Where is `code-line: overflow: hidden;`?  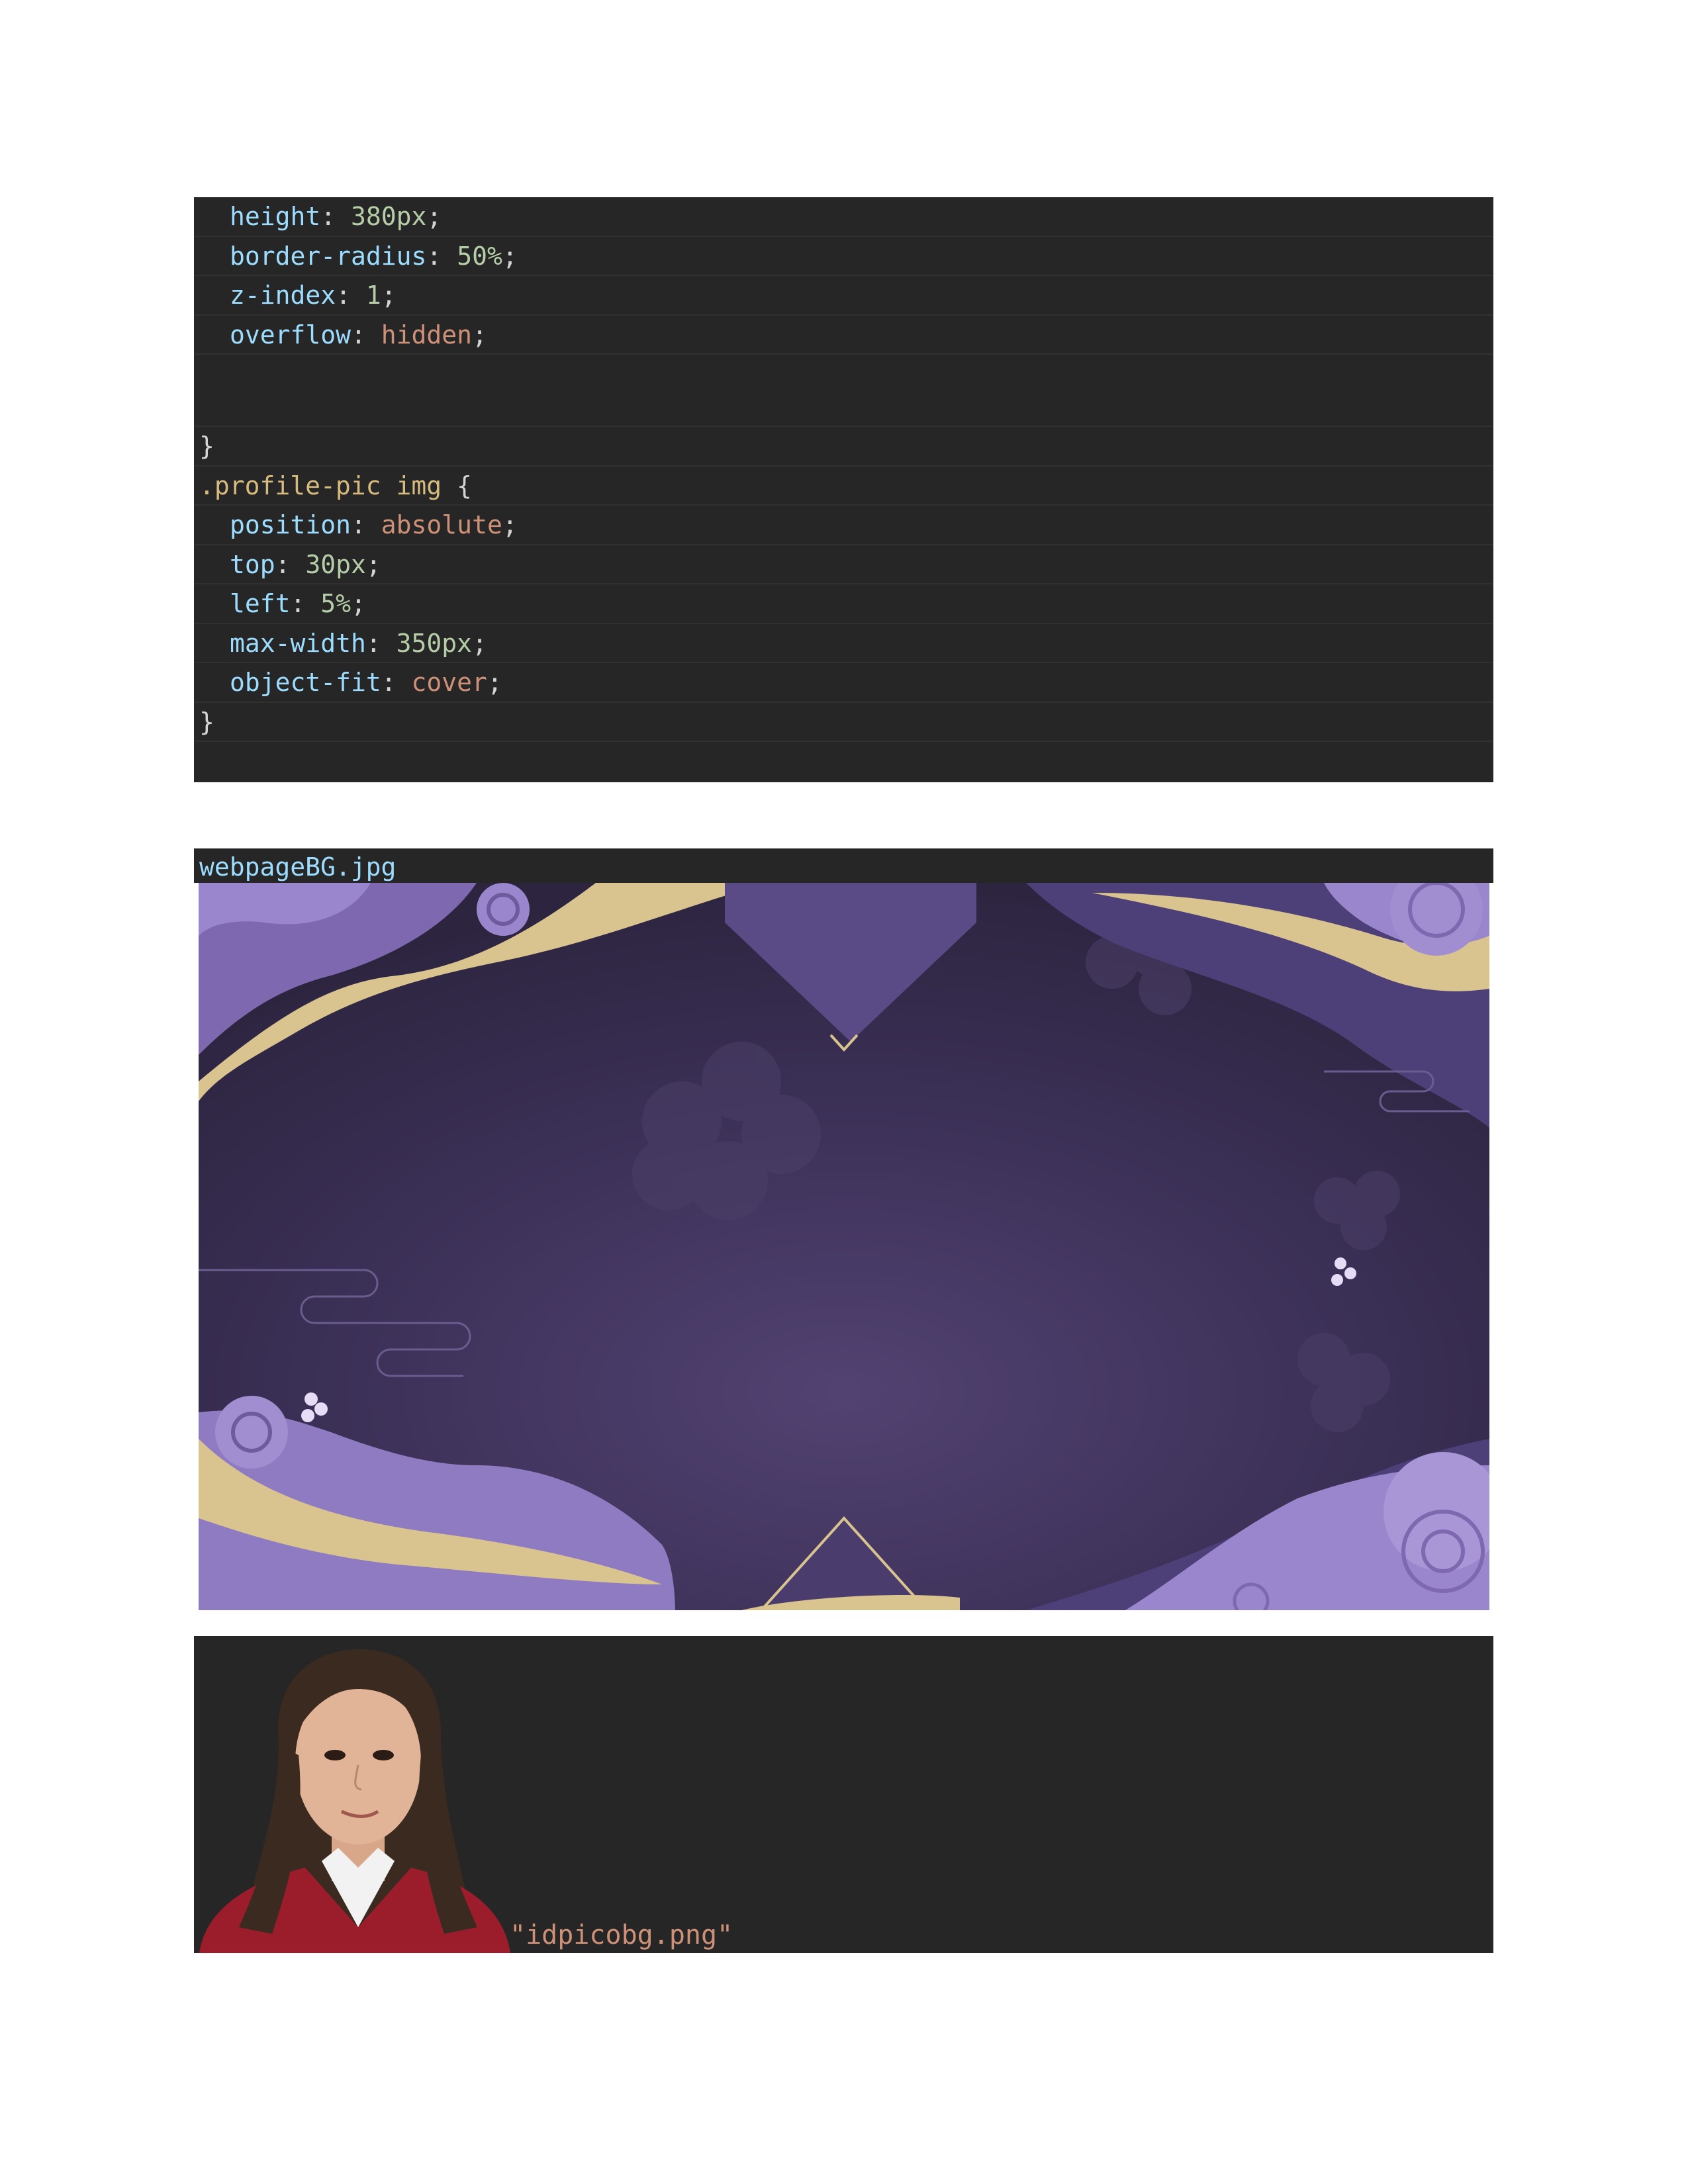 code-line: overflow: hidden; is located at coordinates (843, 335).